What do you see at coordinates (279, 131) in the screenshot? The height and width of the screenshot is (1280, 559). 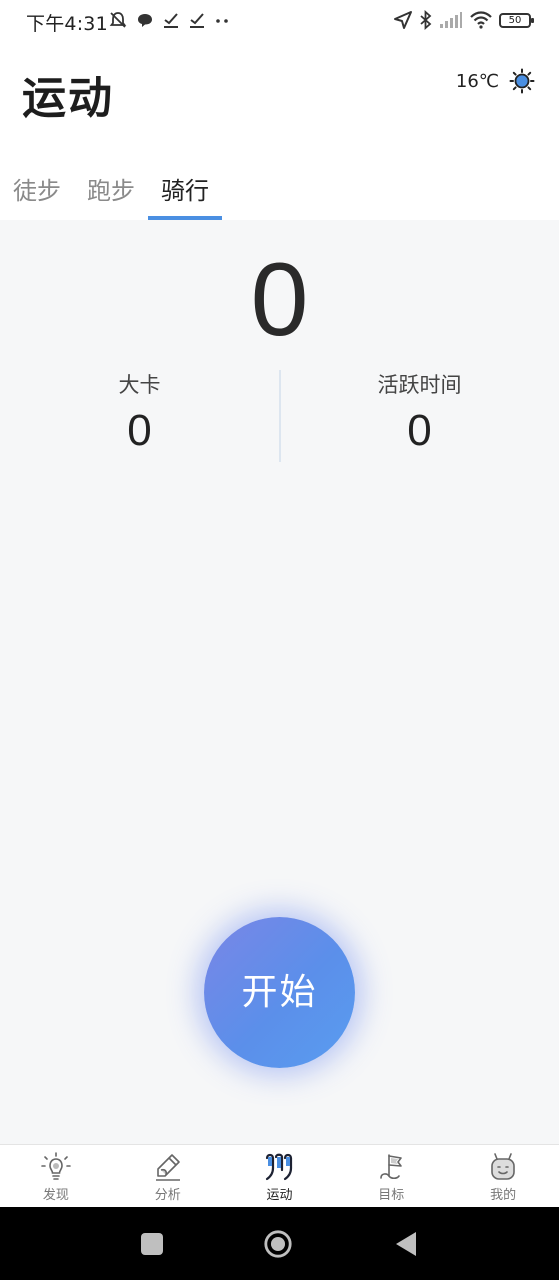 I see `header: 运动 16℃ 徒步 跑步 骑行` at bounding box center [279, 131].